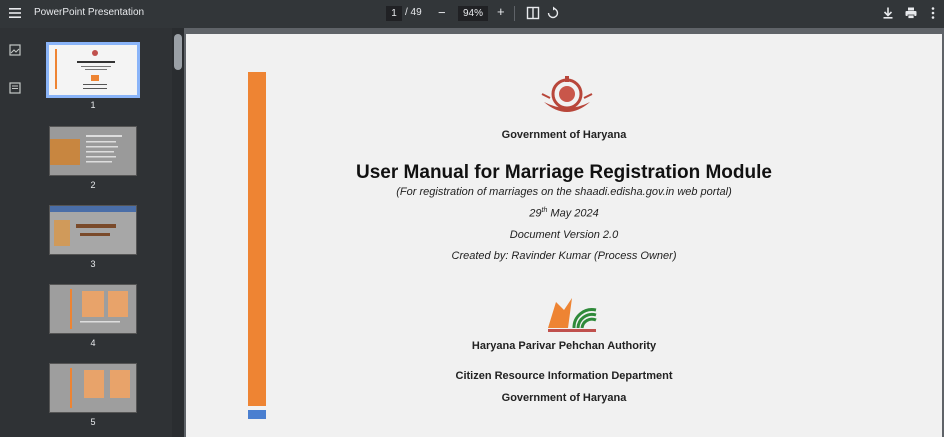 This screenshot has width=944, height=437. Describe the element at coordinates (564, 376) in the screenshot. I see `department-name: Citizen Resource Information Department` at that location.